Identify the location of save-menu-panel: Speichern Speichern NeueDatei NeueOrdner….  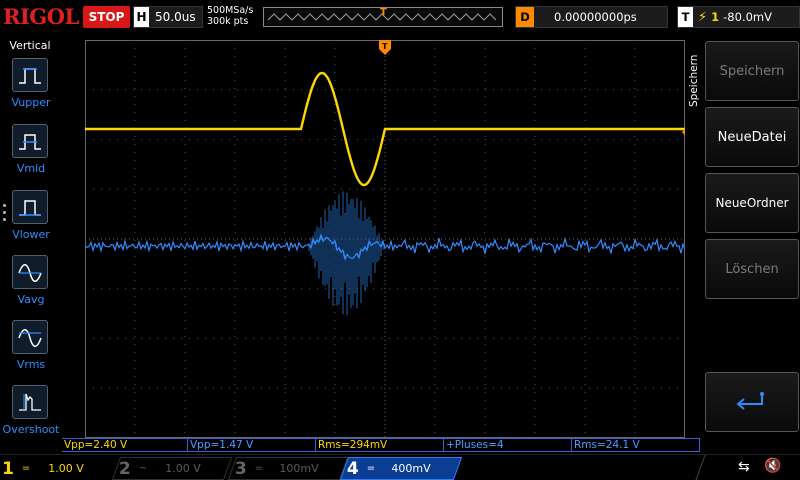
(744, 237).